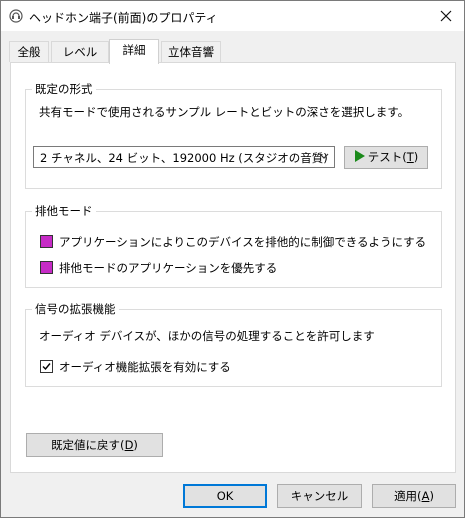 This screenshot has width=465, height=518. I want to click on tab-levels: レベル, so click(80, 51).